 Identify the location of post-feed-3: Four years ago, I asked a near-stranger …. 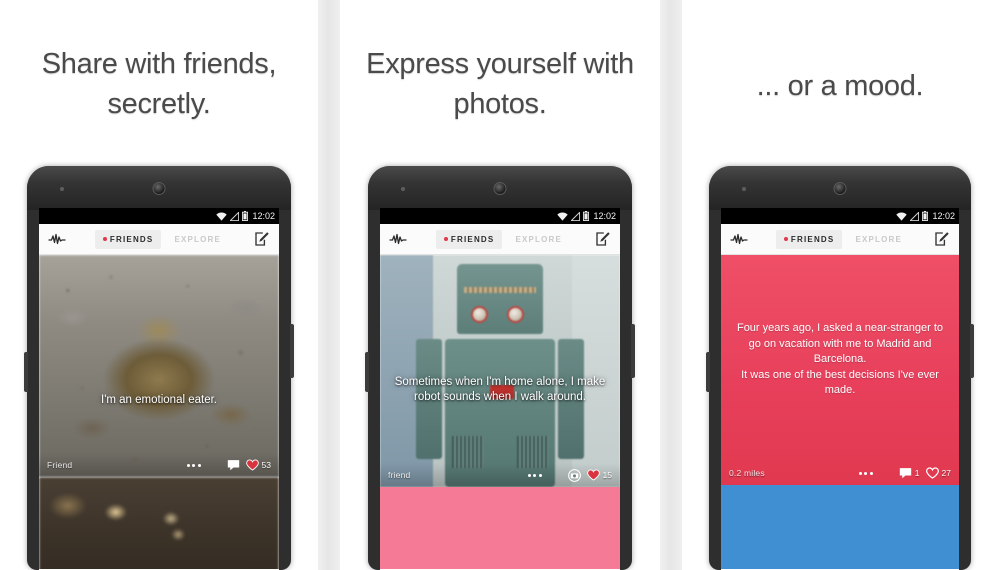
(840, 412).